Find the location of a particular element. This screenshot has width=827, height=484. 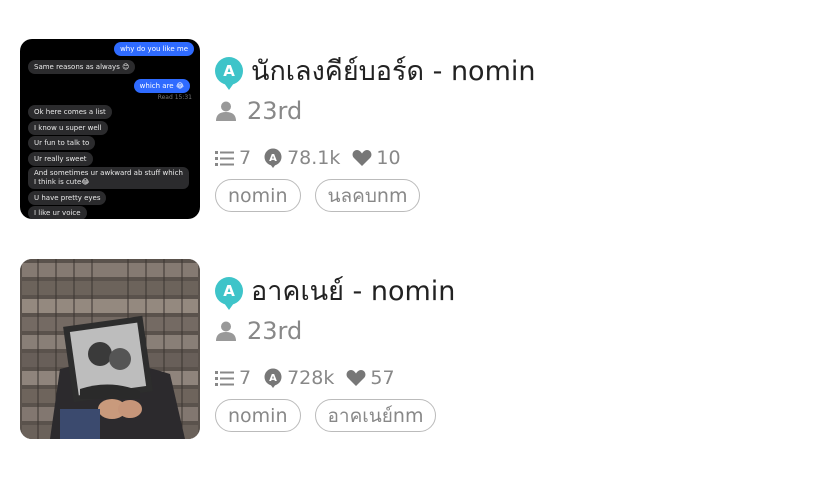

reads-count: 78.1k is located at coordinates (314, 158).